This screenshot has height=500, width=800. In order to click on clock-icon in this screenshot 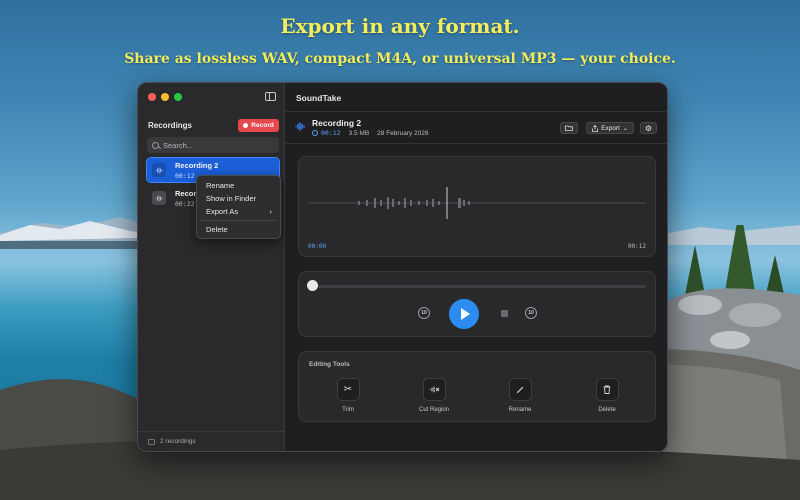, I will do `click(315, 133)`.